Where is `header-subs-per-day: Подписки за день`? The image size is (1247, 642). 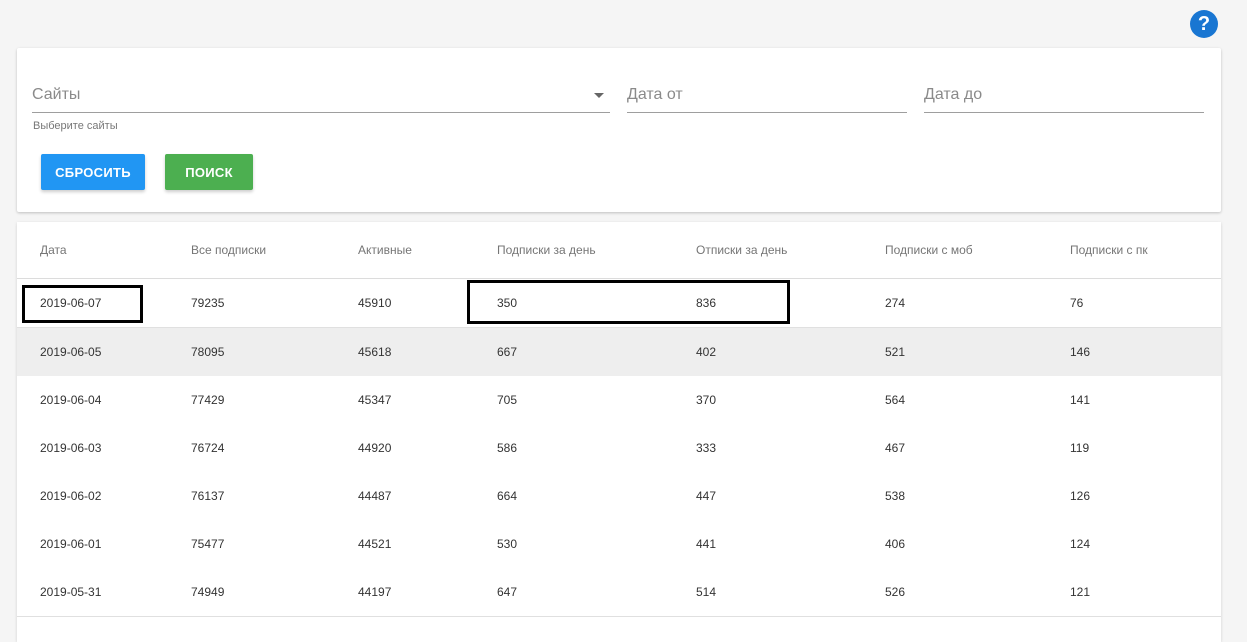 header-subs-per-day: Подписки за день is located at coordinates (546, 250).